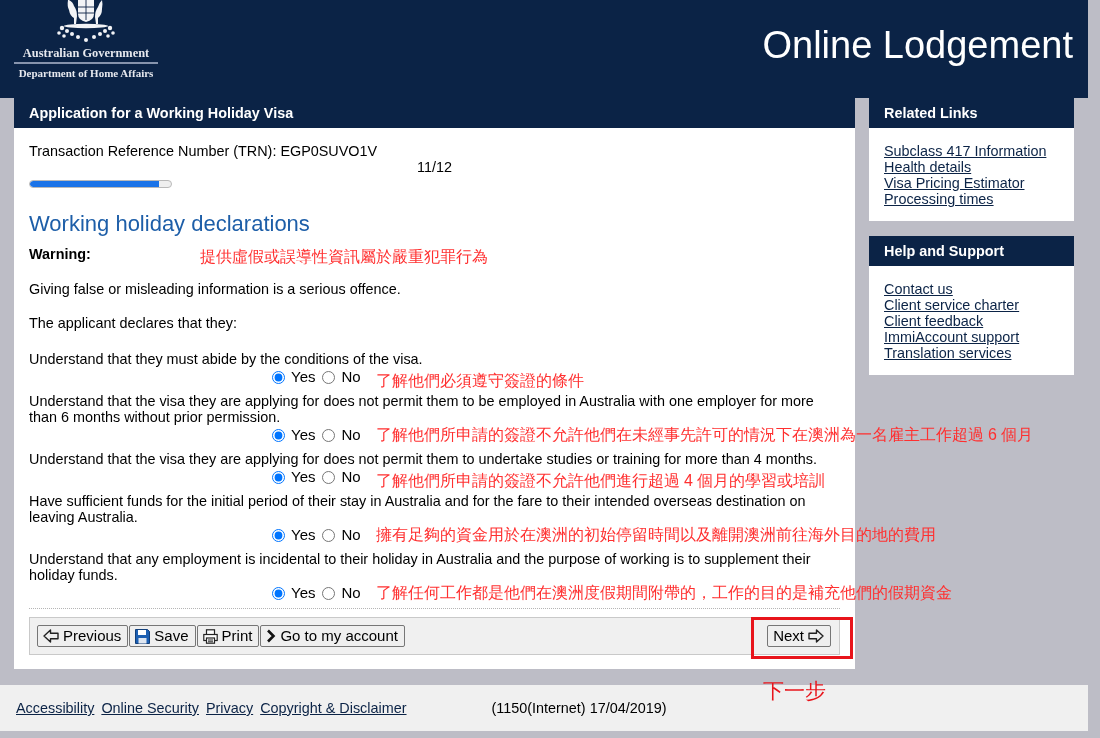 This screenshot has width=1100, height=738. Describe the element at coordinates (479, 381) in the screenshot. I see `annotation-text: 了解他們必須遵守簽證的條件` at that location.